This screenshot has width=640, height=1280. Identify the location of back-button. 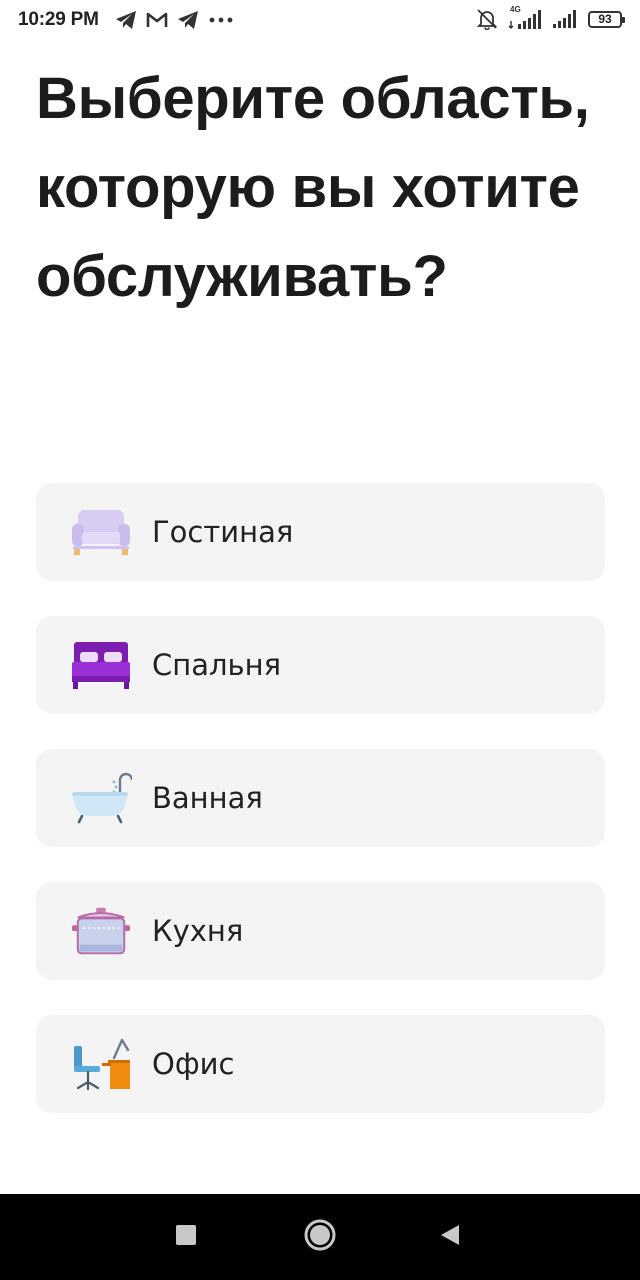
(450, 1237).